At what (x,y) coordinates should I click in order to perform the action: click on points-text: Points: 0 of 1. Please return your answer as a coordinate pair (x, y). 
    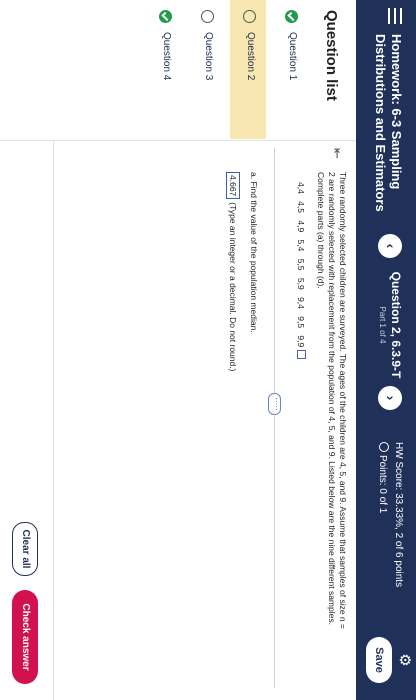
    Looking at the image, I should click on (382, 484).